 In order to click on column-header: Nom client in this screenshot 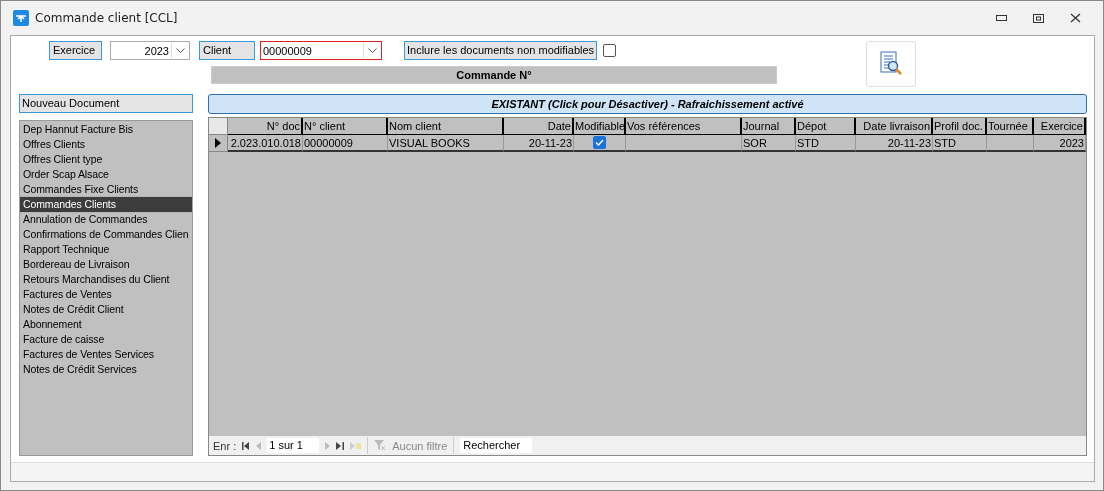, I will do `click(446, 126)`.